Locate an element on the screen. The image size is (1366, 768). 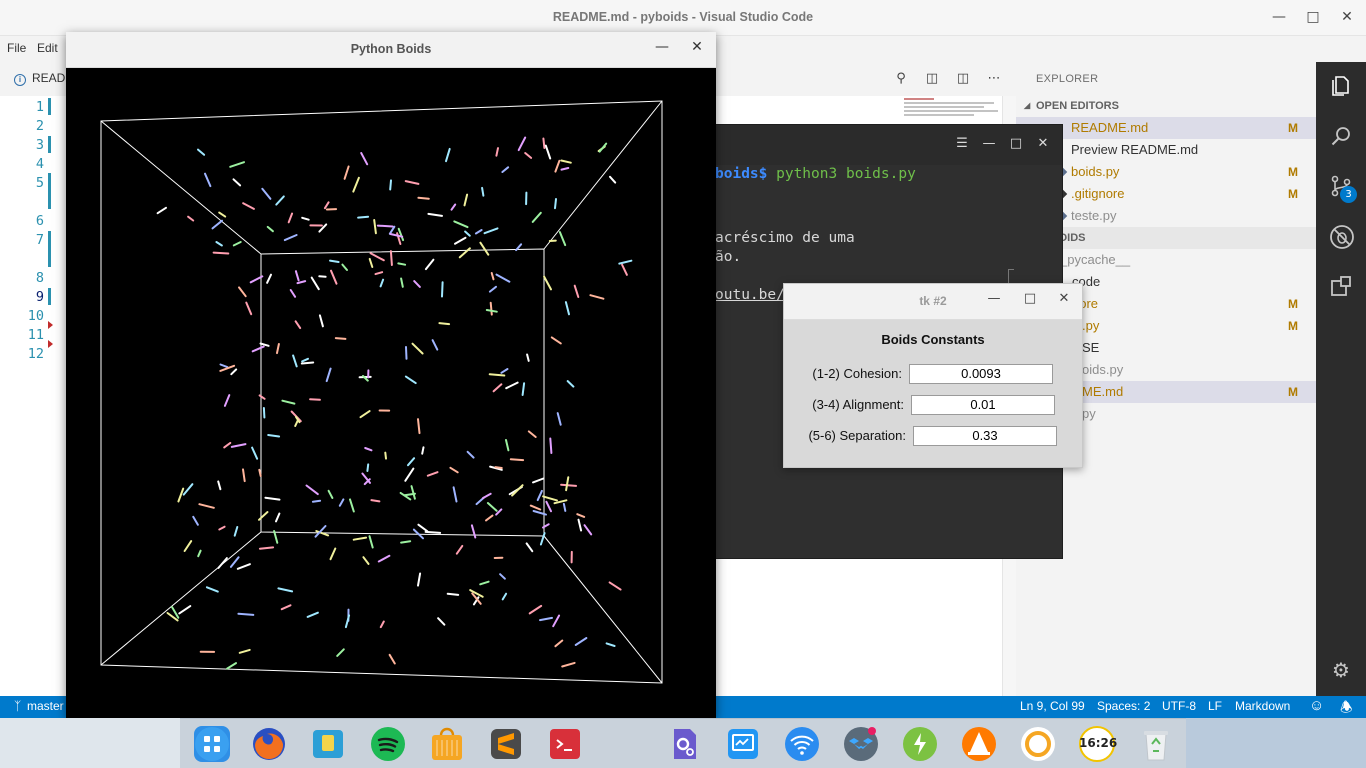
indentation: Spaces: 2 is located at coordinates (1123, 706).